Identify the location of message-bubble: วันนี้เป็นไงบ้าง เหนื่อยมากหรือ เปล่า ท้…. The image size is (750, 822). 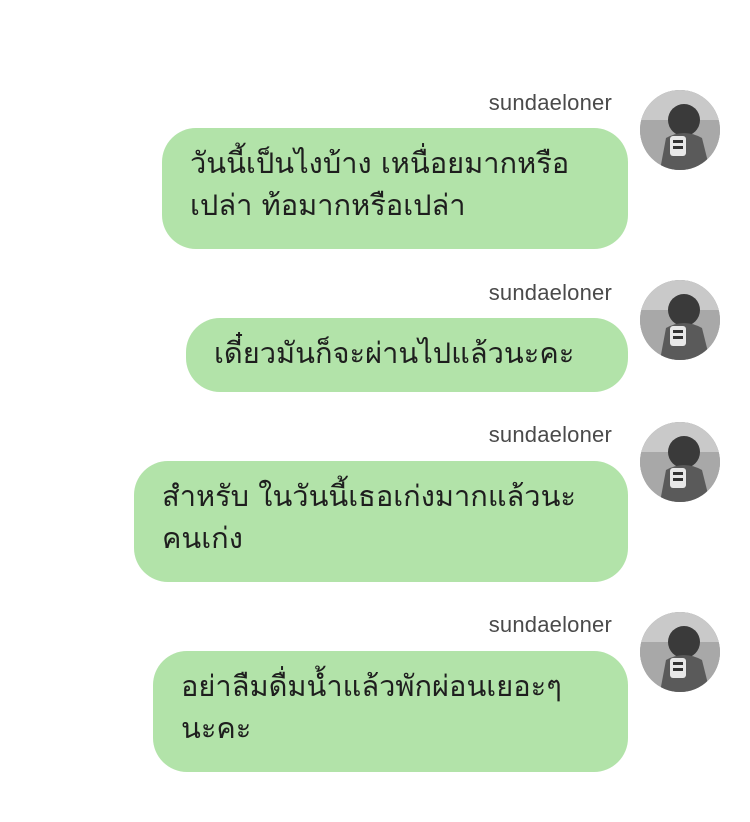
(395, 188).